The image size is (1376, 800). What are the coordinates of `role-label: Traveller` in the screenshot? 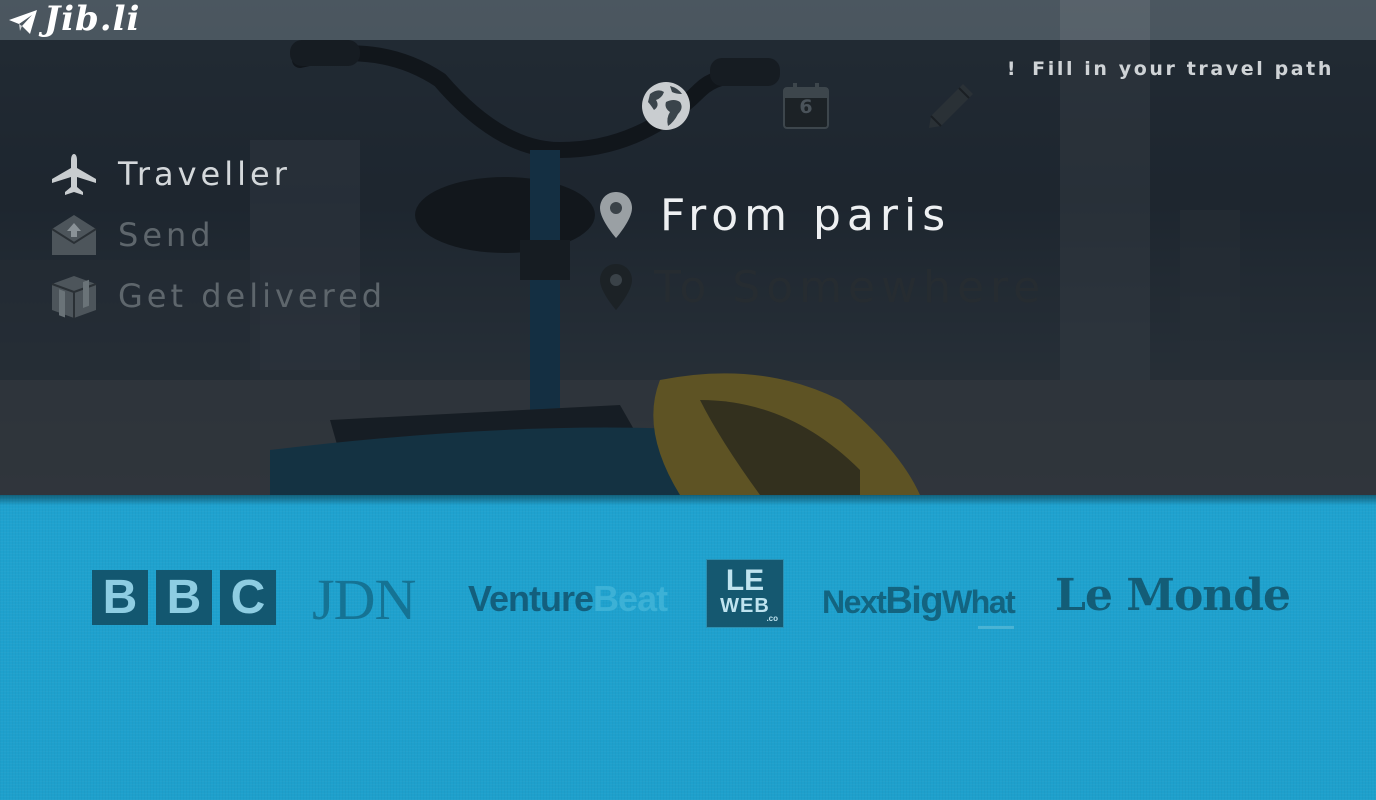 It's located at (204, 174).